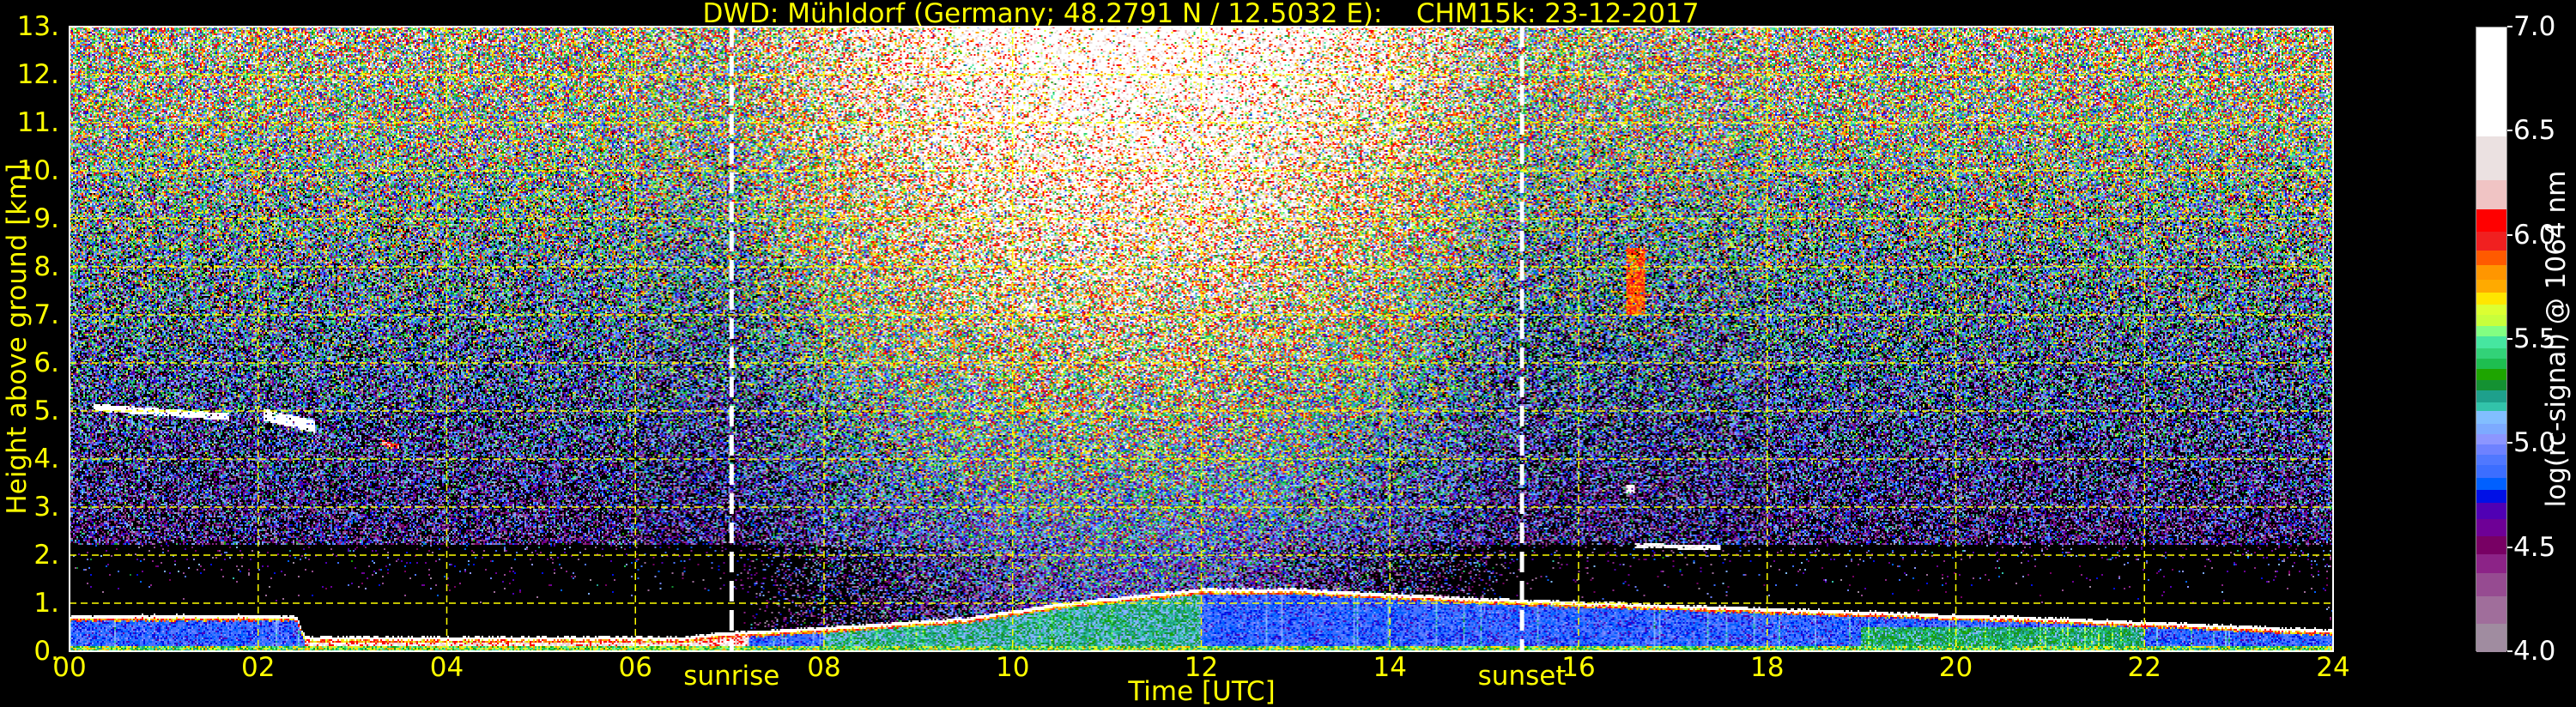  What do you see at coordinates (2144, 667) in the screenshot?
I see `x-tick-label: 22` at bounding box center [2144, 667].